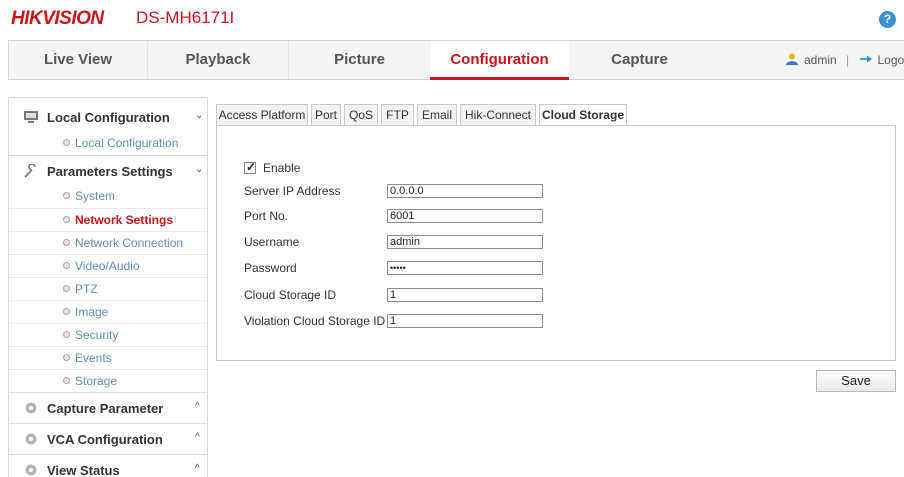 The width and height of the screenshot is (904, 477). What do you see at coordinates (891, 60) in the screenshot?
I see `logout-link: Logout` at bounding box center [891, 60].